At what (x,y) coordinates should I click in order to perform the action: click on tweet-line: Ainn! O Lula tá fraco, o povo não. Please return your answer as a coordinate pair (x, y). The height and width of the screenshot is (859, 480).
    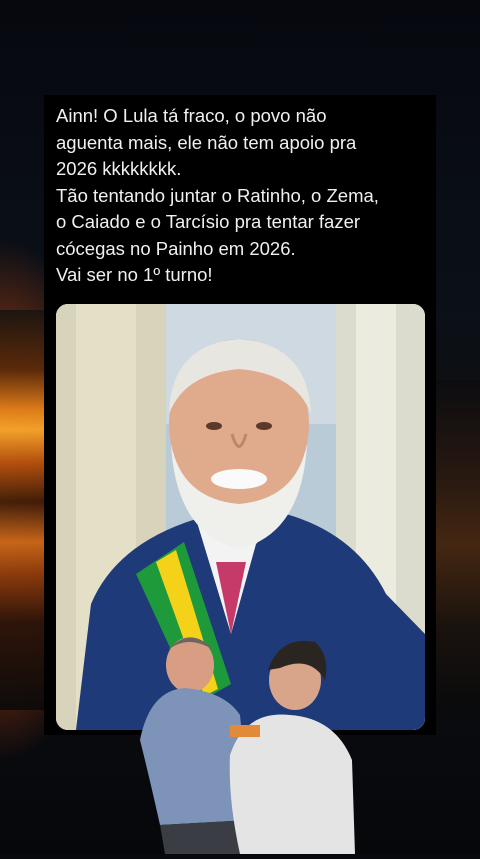
    Looking at the image, I should click on (191, 115).